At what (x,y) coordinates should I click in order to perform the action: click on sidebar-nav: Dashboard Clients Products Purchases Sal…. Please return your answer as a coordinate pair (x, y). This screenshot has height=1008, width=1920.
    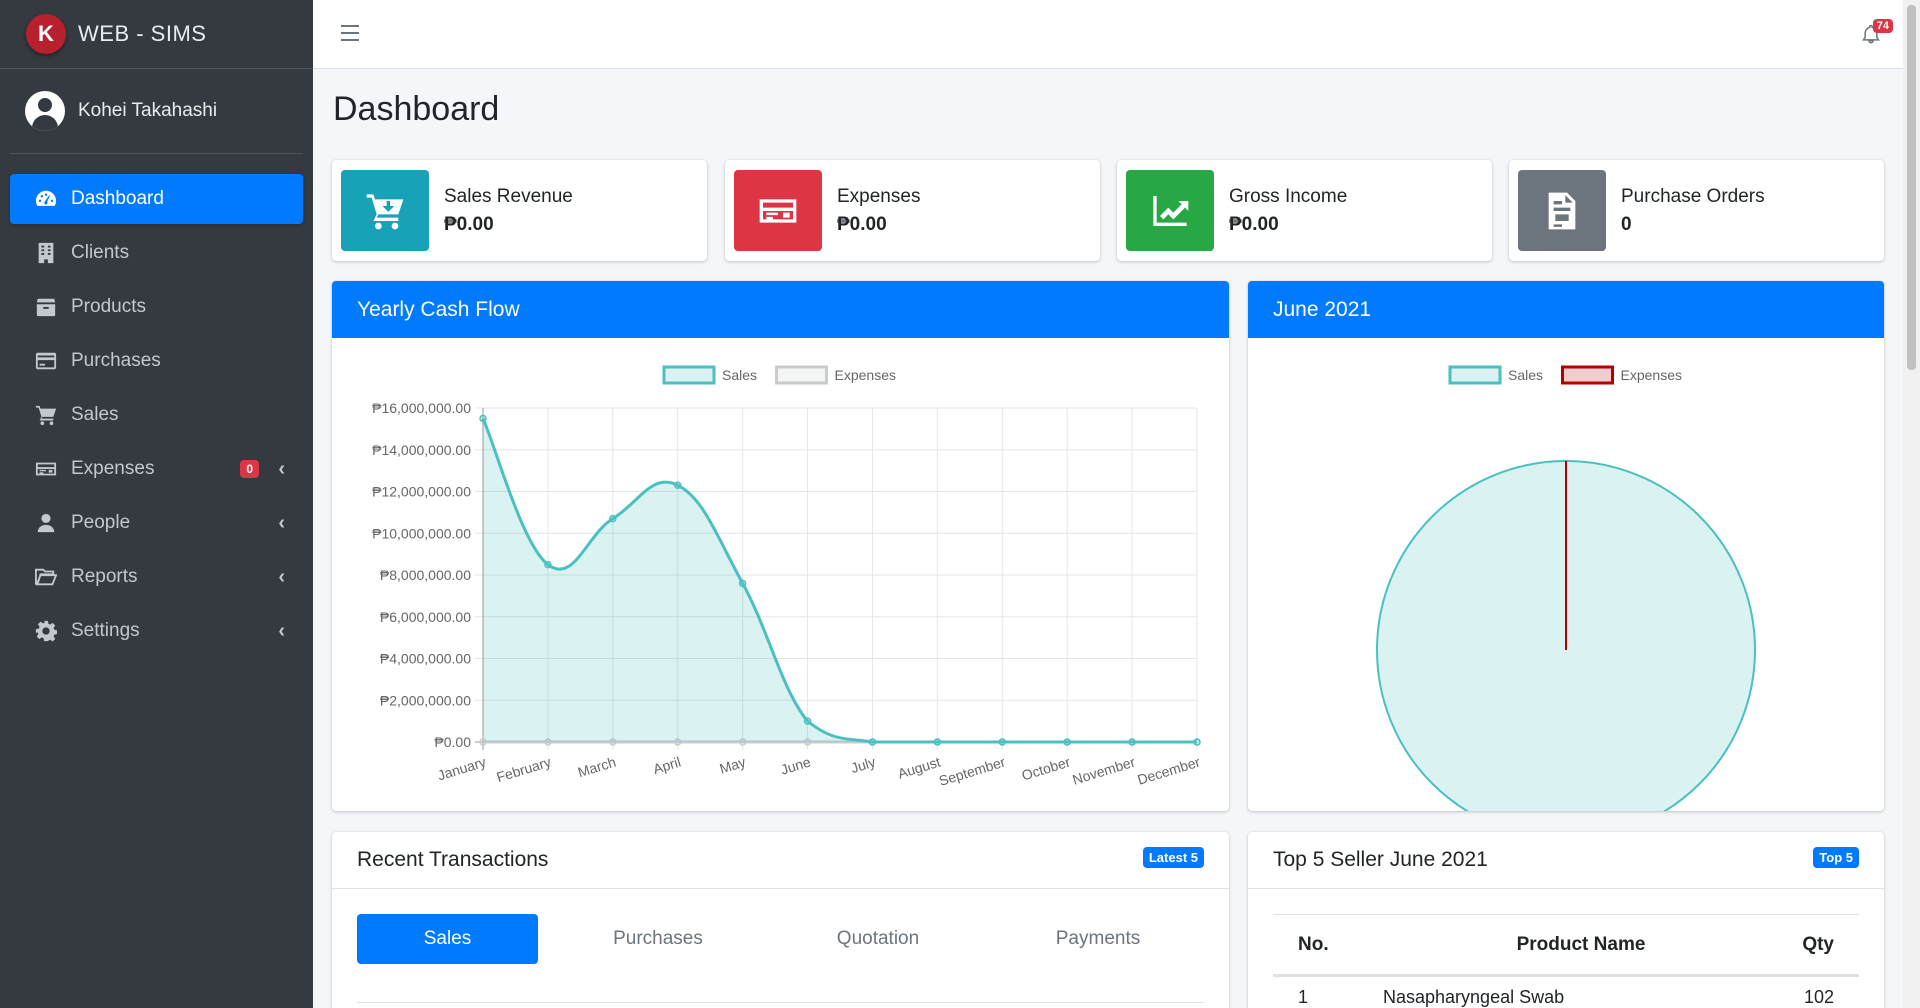
    Looking at the image, I should click on (156, 405).